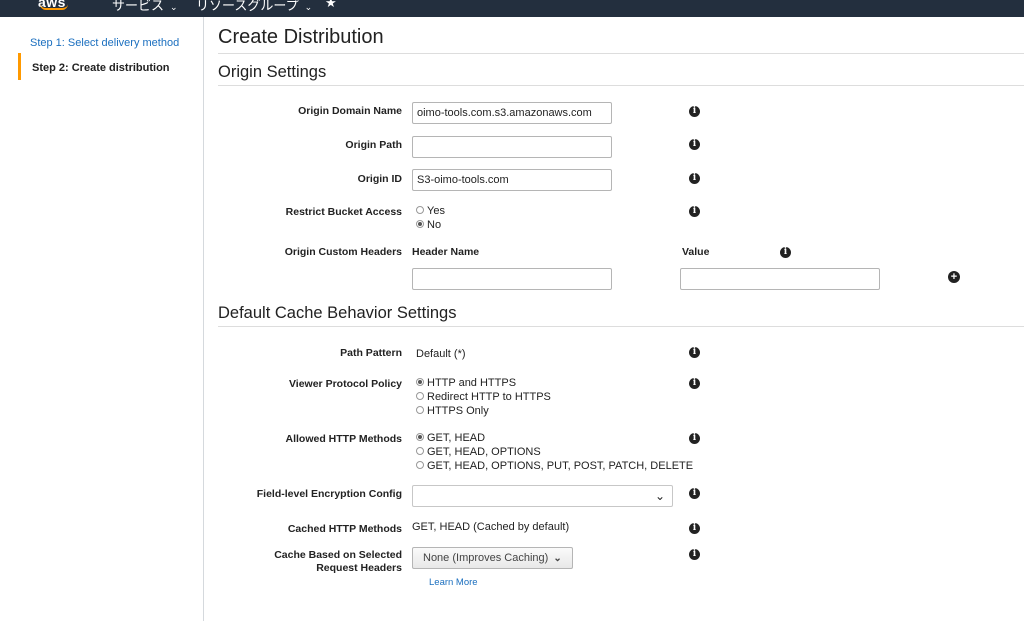 The height and width of the screenshot is (621, 1024). Describe the element at coordinates (104, 43) in the screenshot. I see `sidebar-step-1-link: Step 1: Select delivery method` at that location.